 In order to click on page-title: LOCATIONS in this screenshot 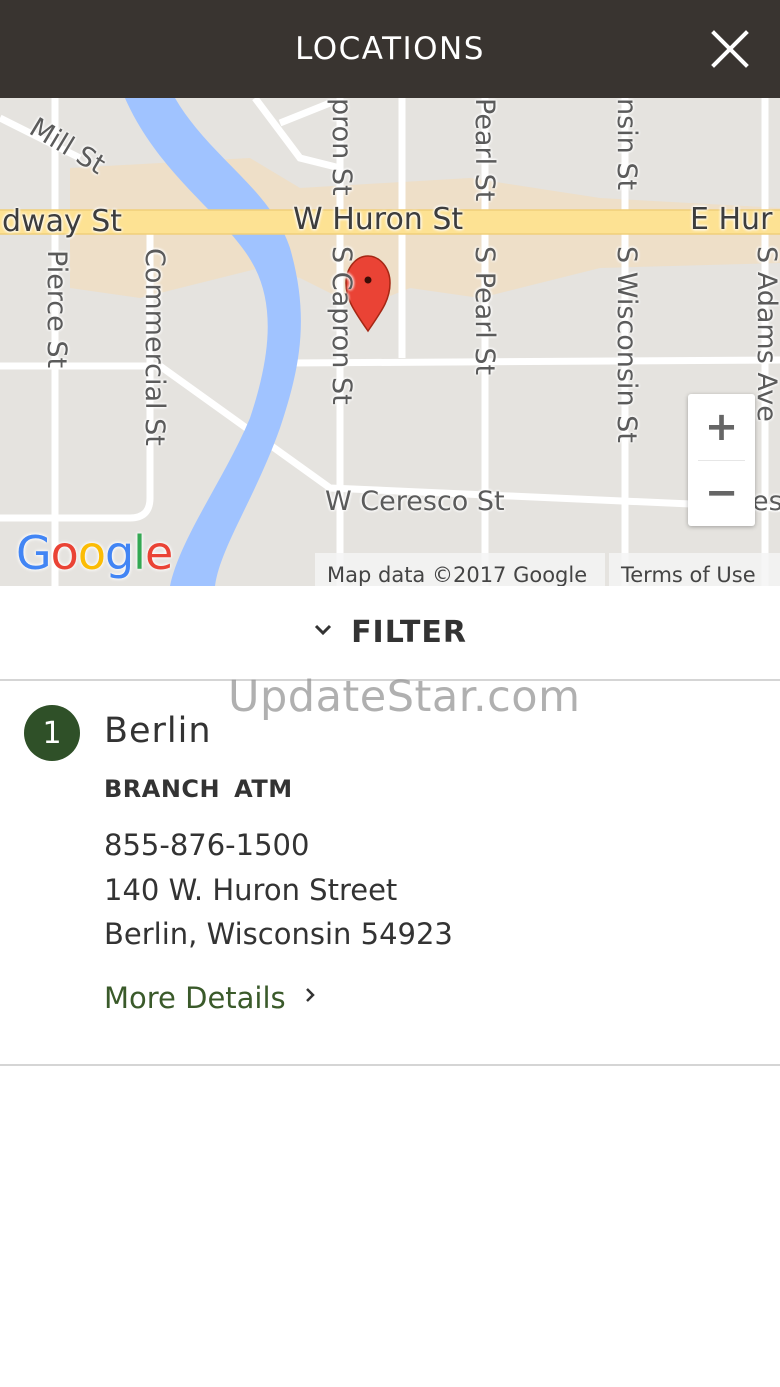, I will do `click(390, 49)`.